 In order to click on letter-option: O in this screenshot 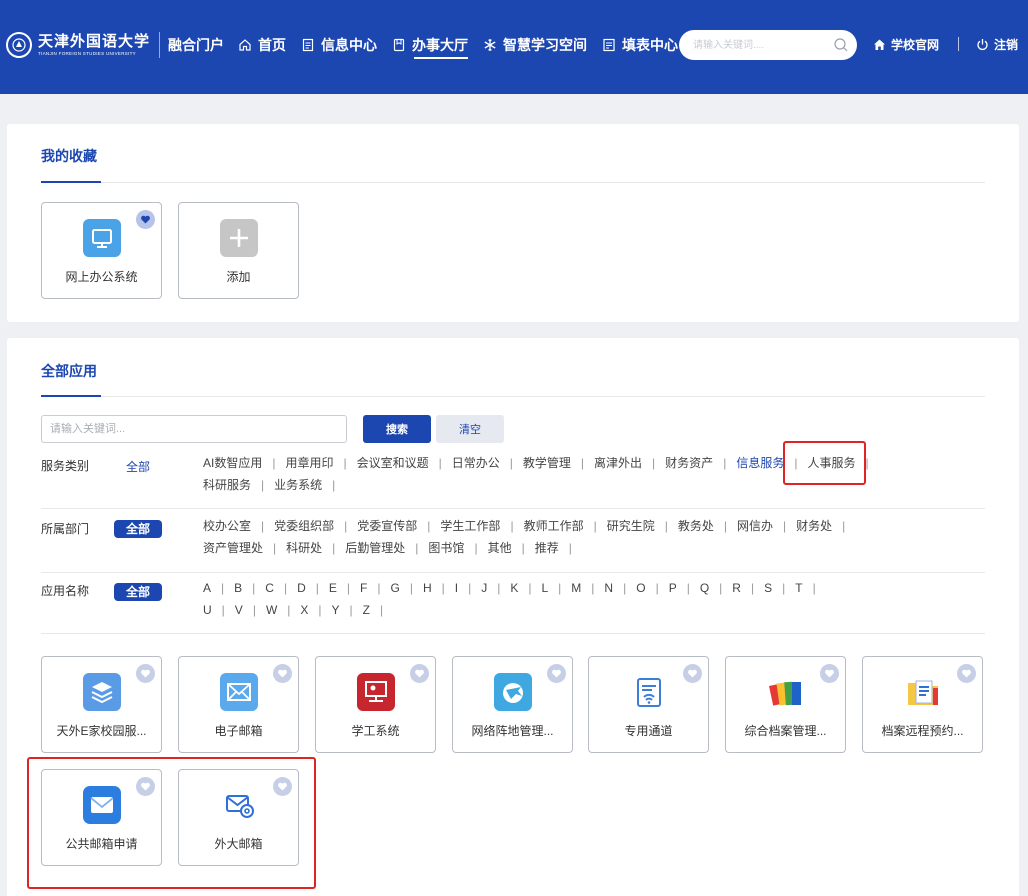, I will do `click(652, 588)`.